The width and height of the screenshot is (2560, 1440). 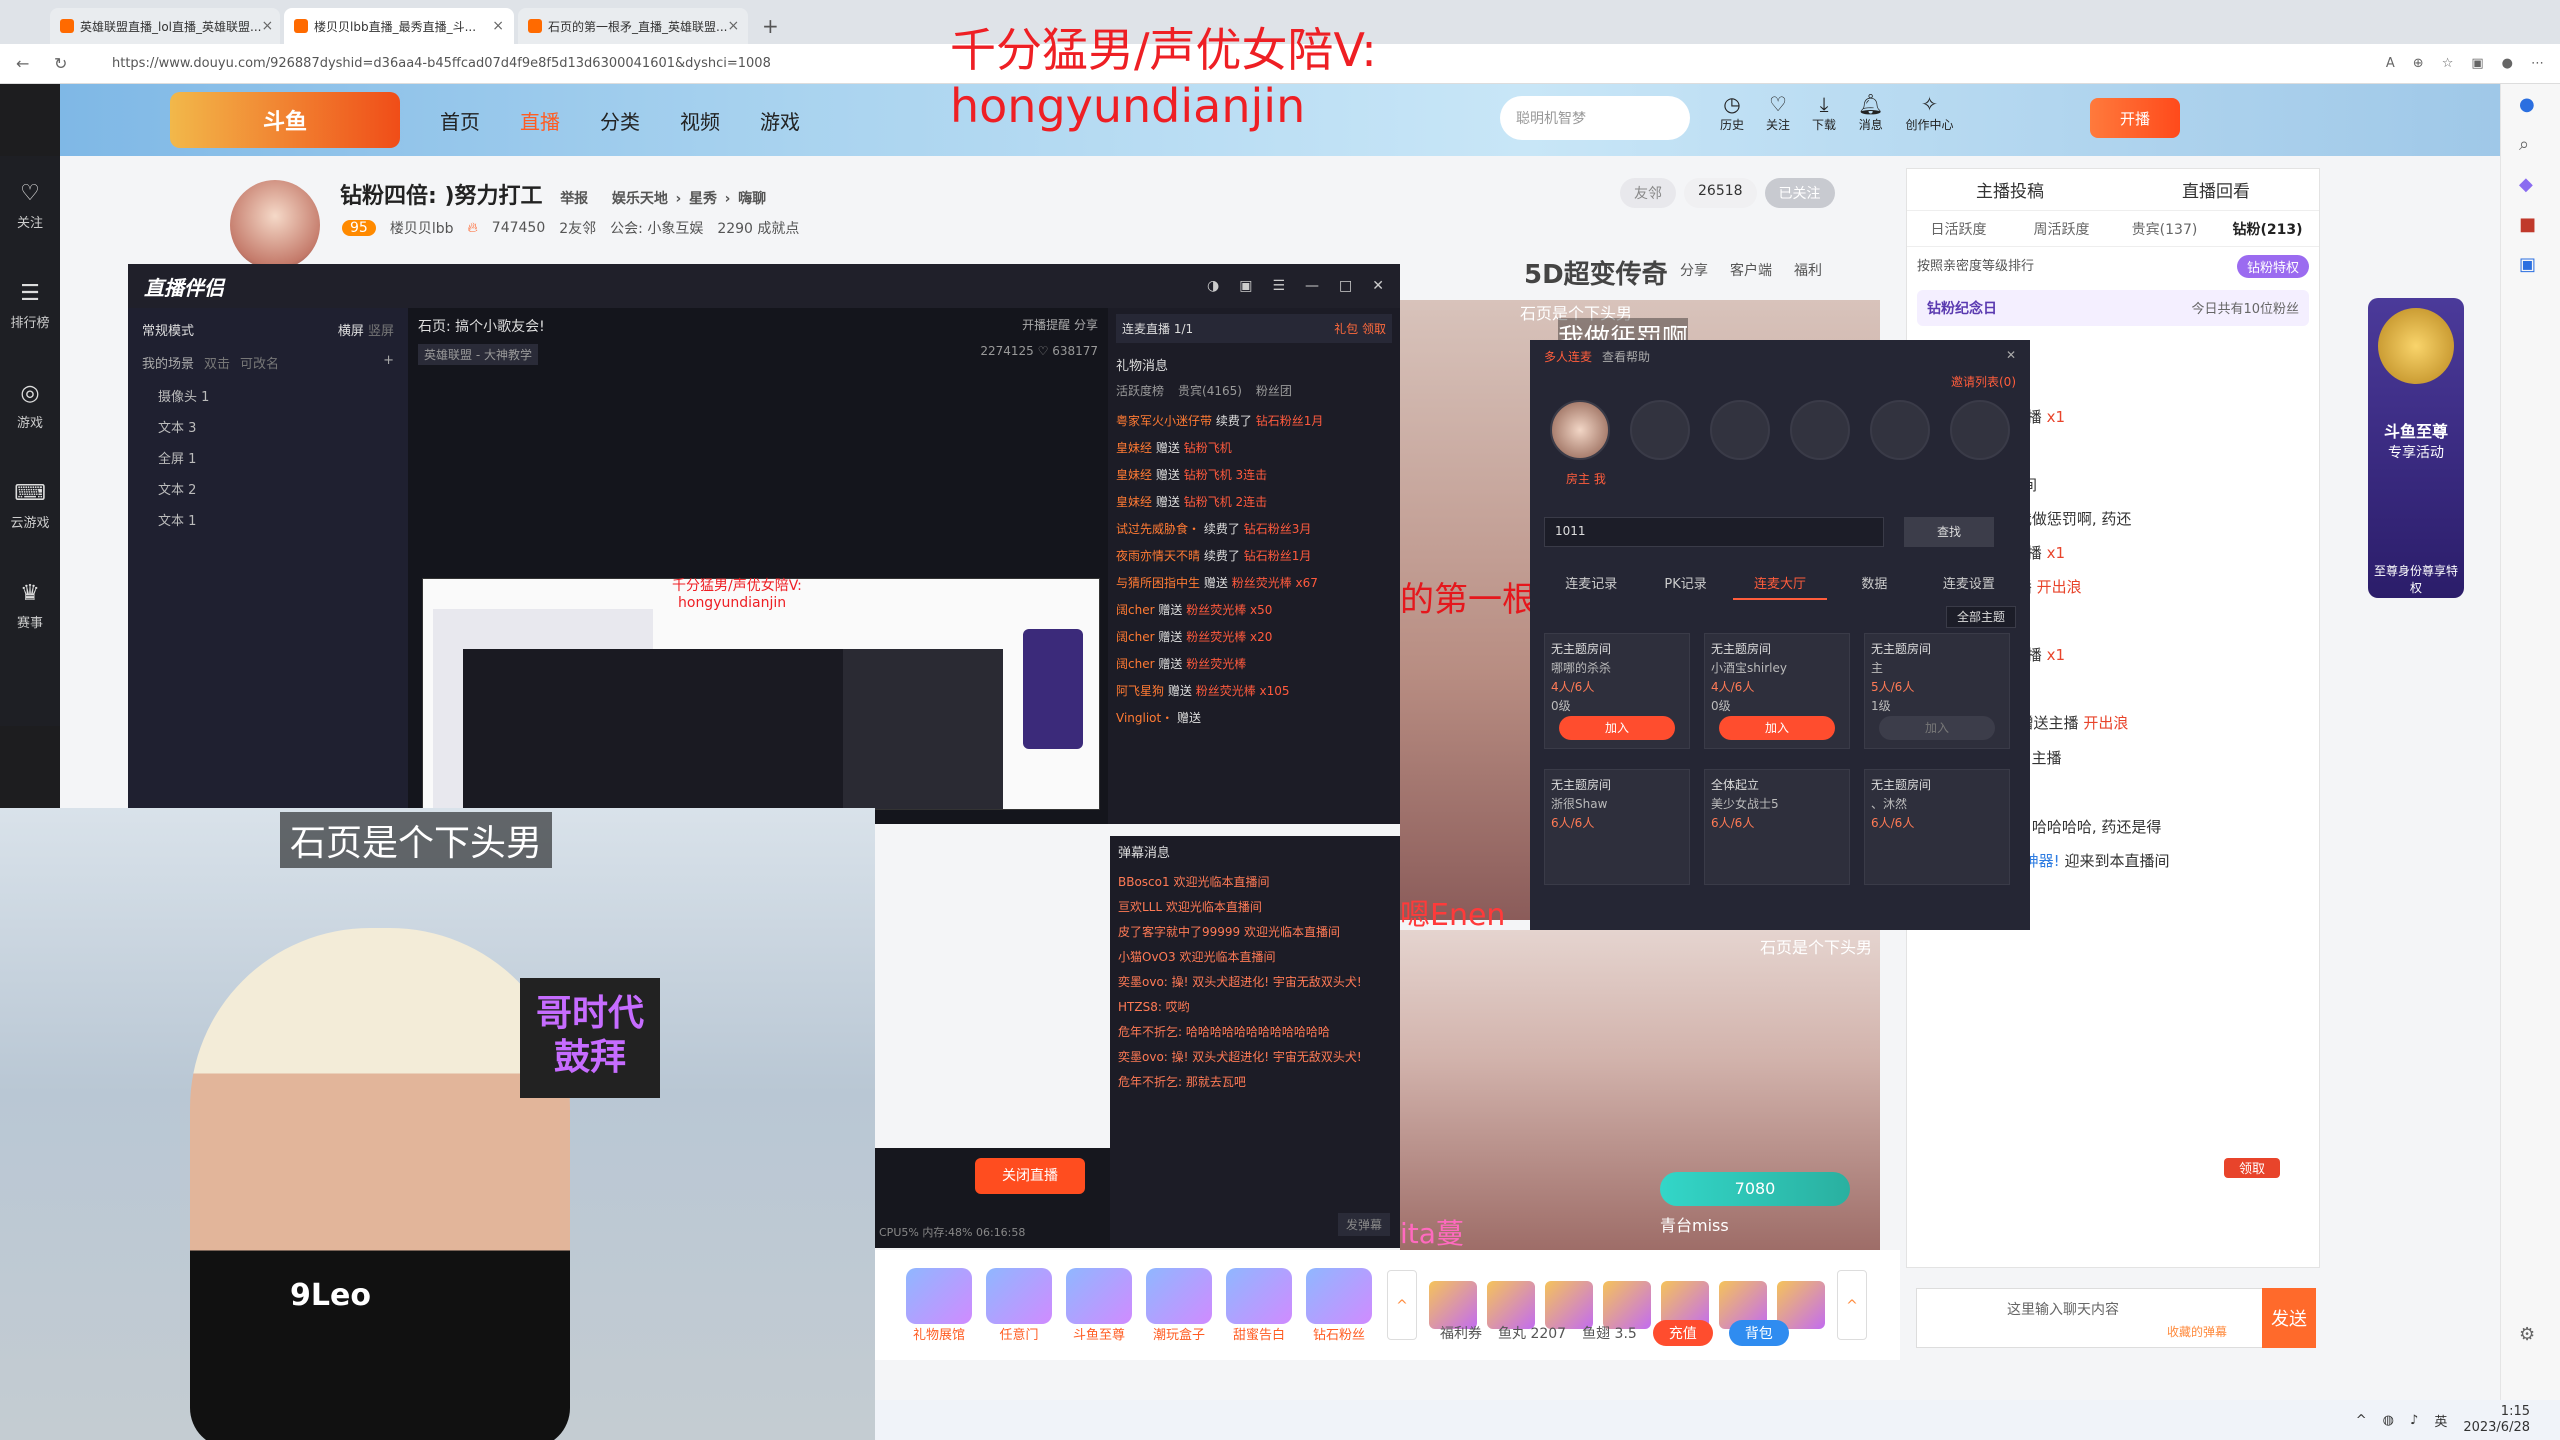 What do you see at coordinates (703, 199) in the screenshot?
I see `breadcrumb-item: 星秀` at bounding box center [703, 199].